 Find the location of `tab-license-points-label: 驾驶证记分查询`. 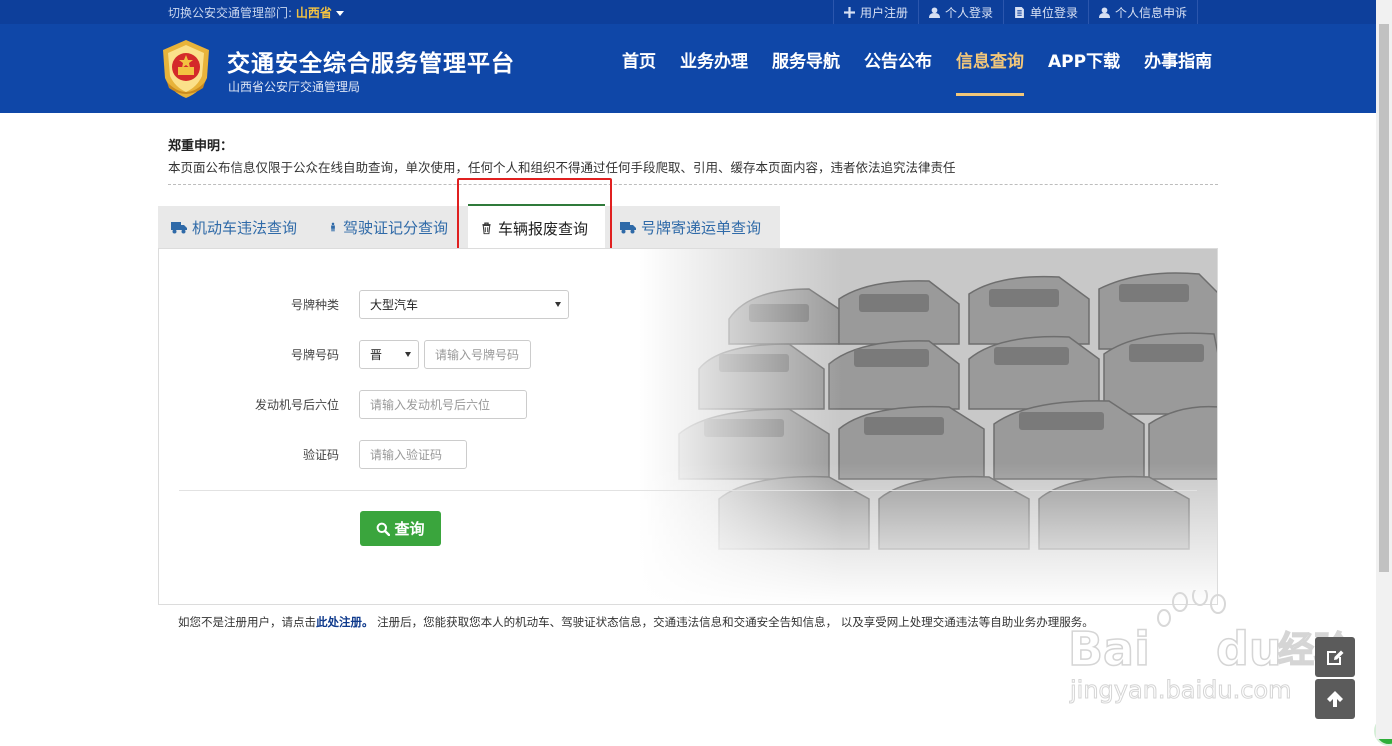

tab-license-points-label: 驾驶证记分查询 is located at coordinates (396, 227).